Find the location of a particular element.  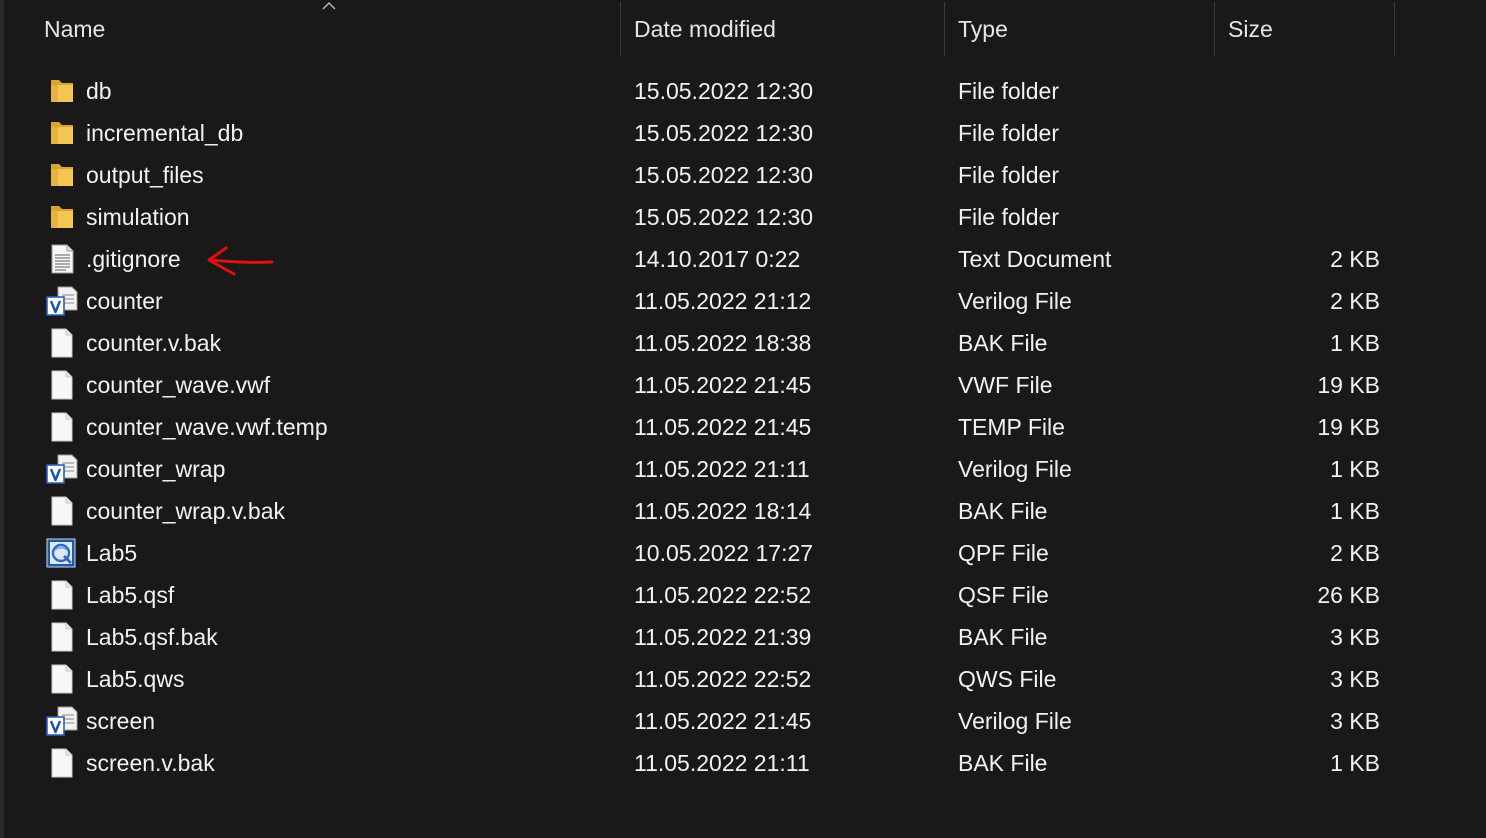

file-name: Lab5.qsf.bak is located at coordinates (152, 636).